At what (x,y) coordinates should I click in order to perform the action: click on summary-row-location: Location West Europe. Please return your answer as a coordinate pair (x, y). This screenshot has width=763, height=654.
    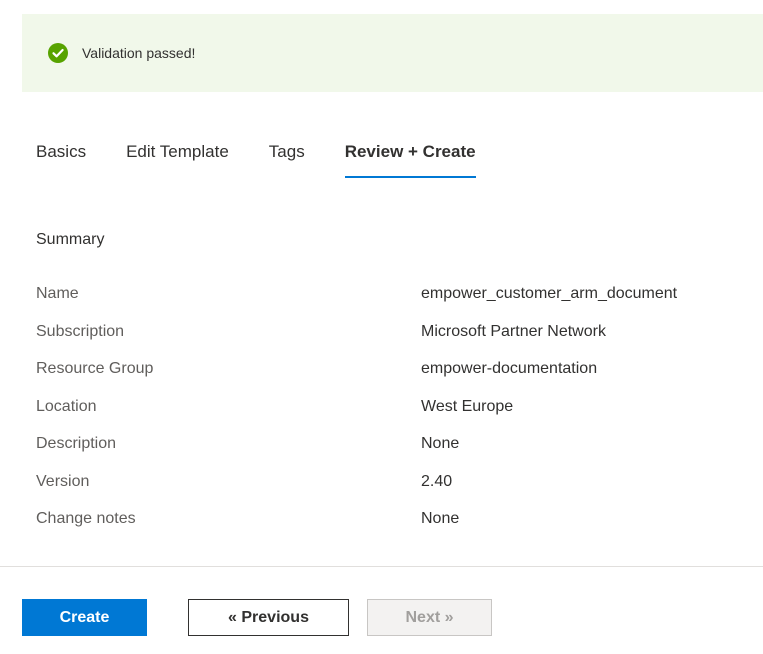
    Looking at the image, I should click on (393, 417).